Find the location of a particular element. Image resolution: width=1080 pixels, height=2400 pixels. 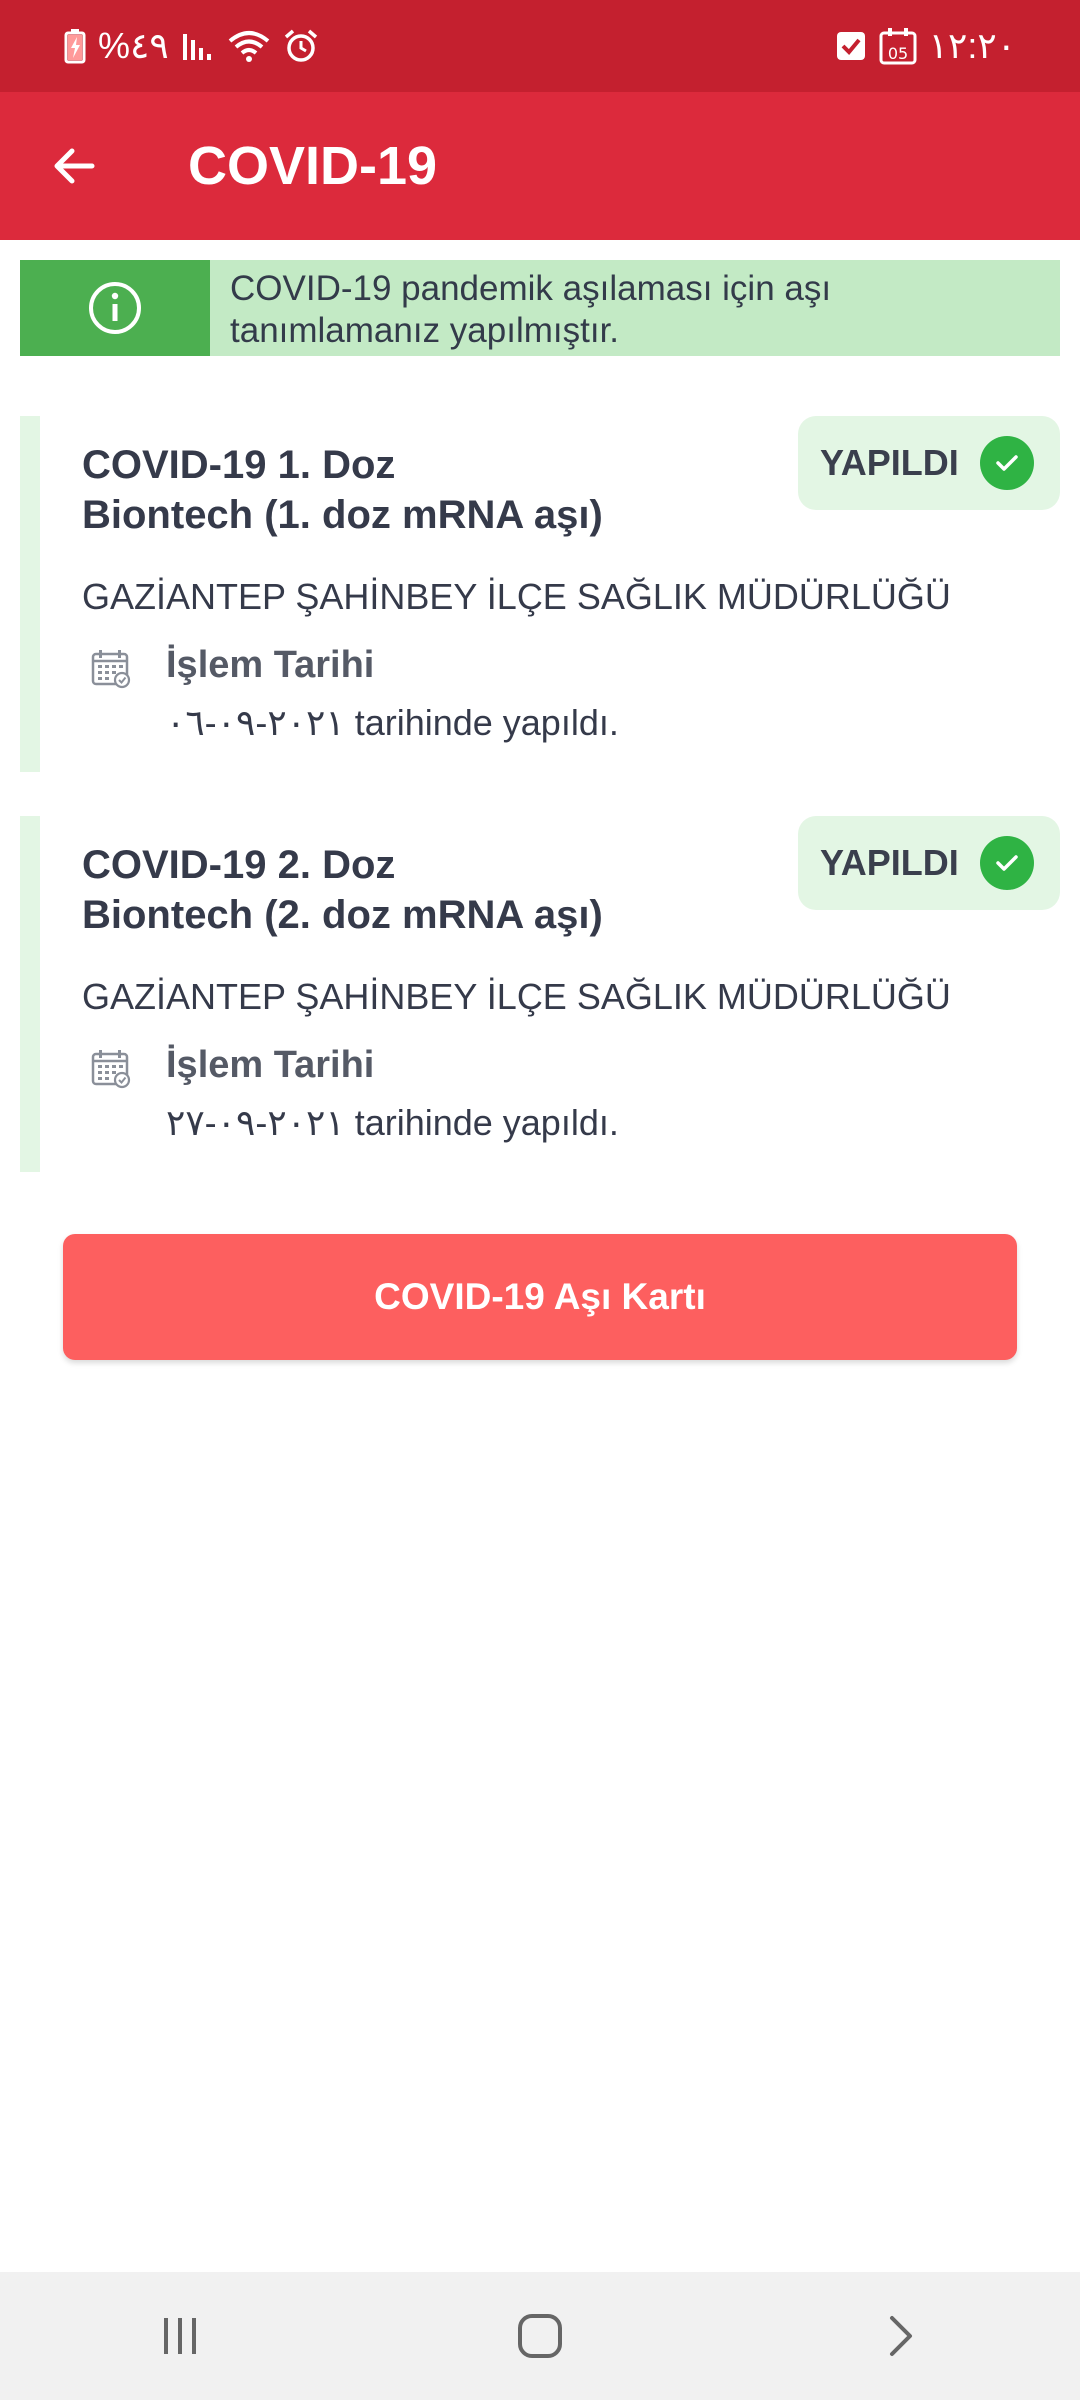

home-button is located at coordinates (540, 2336).